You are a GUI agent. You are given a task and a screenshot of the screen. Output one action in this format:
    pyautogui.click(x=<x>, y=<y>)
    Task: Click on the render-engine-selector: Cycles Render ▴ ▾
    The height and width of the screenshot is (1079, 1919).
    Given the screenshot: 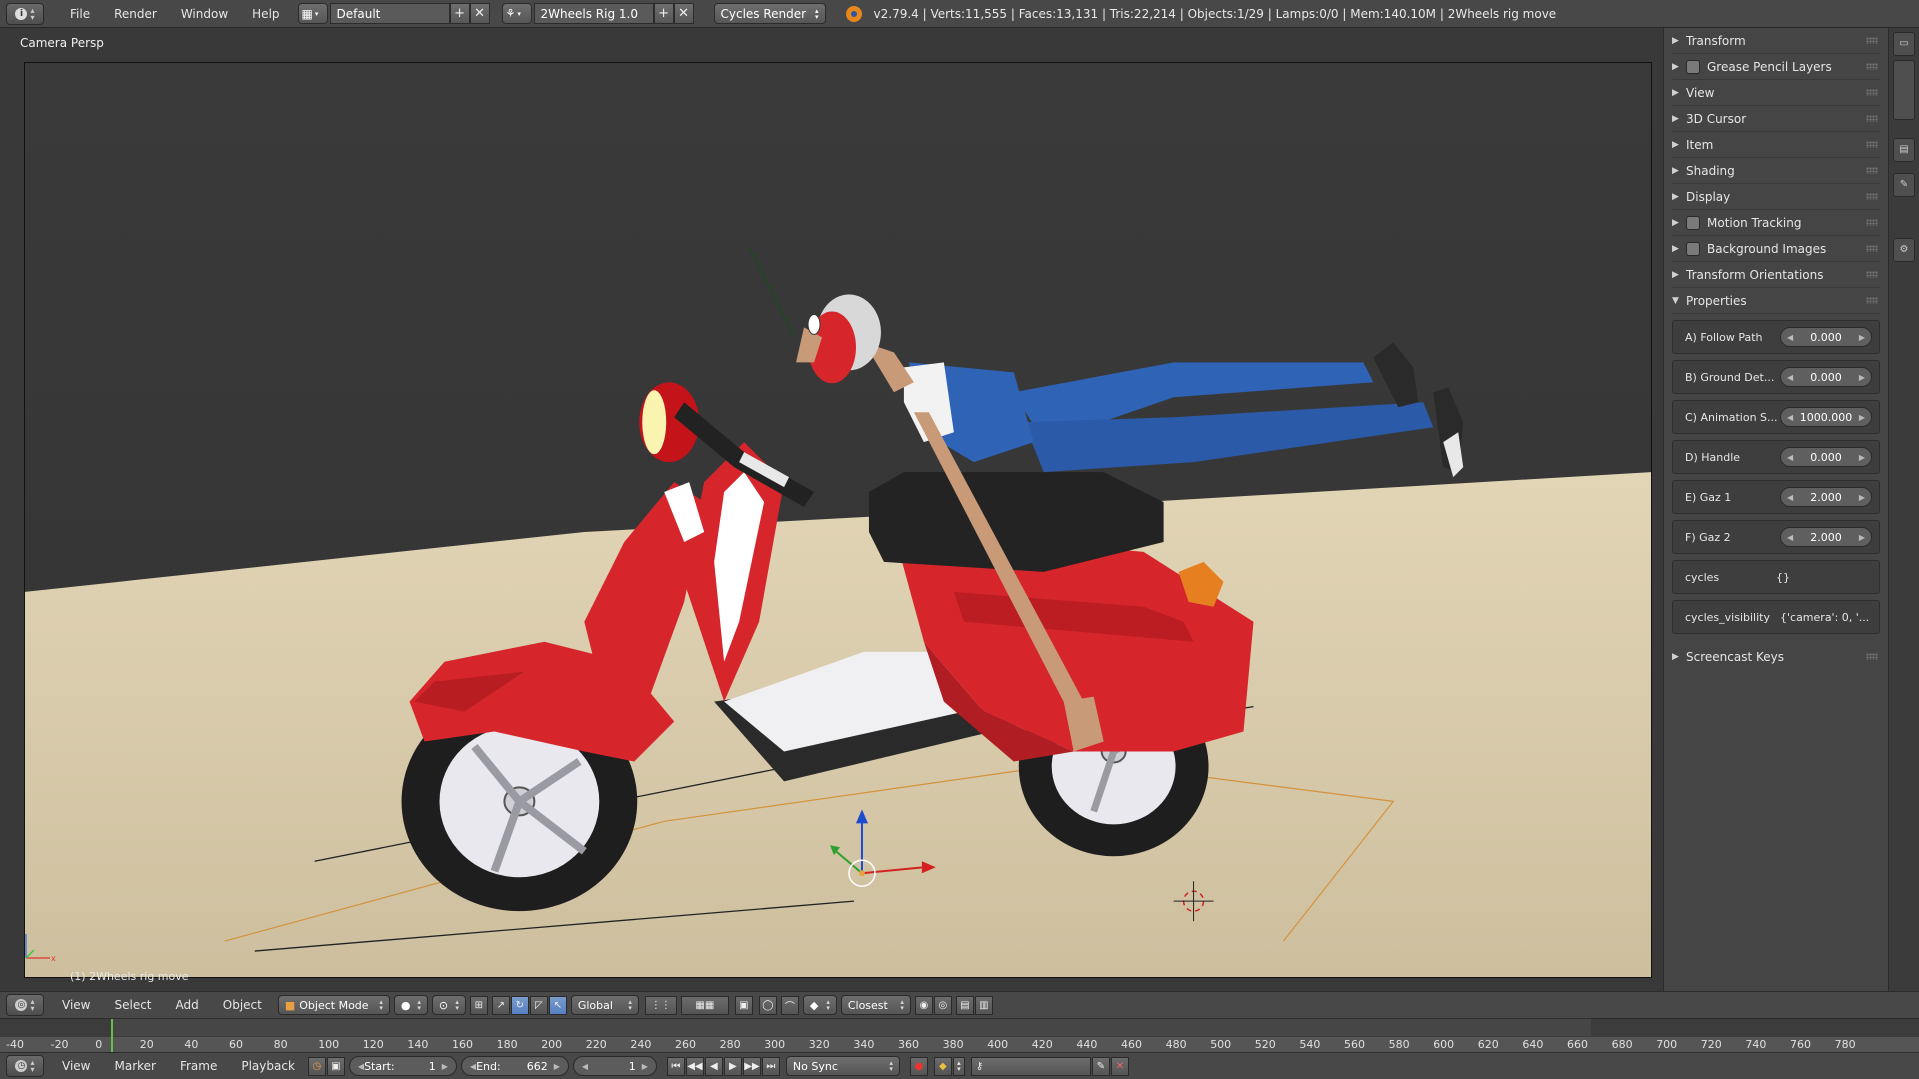 What is the action you would take?
    pyautogui.click(x=769, y=13)
    